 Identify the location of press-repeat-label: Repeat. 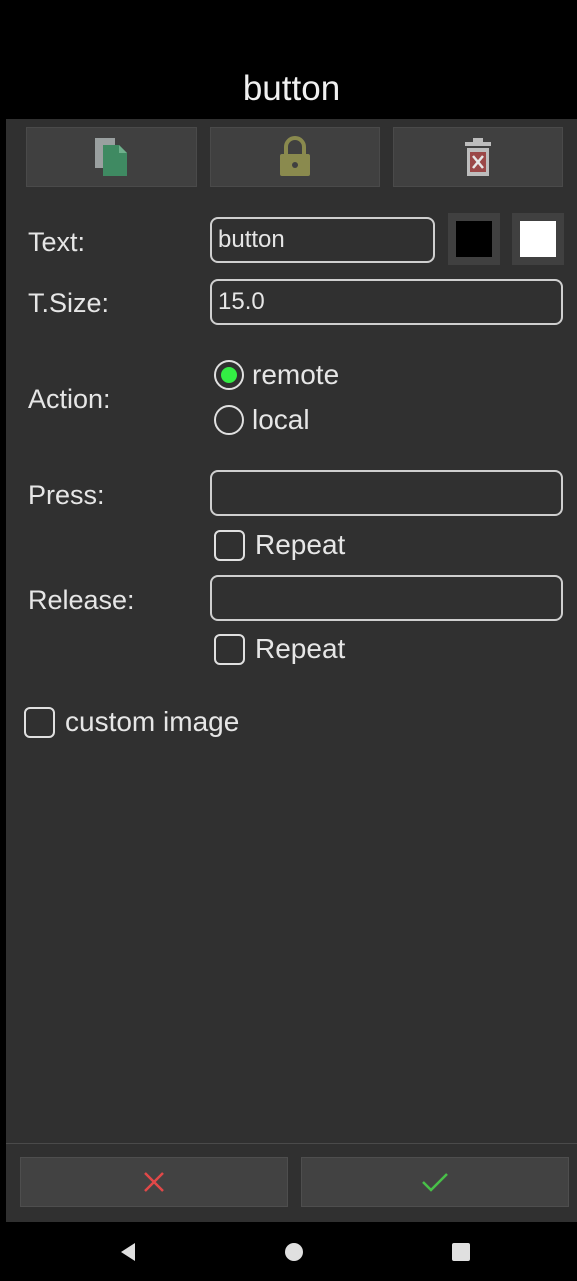
(300, 544).